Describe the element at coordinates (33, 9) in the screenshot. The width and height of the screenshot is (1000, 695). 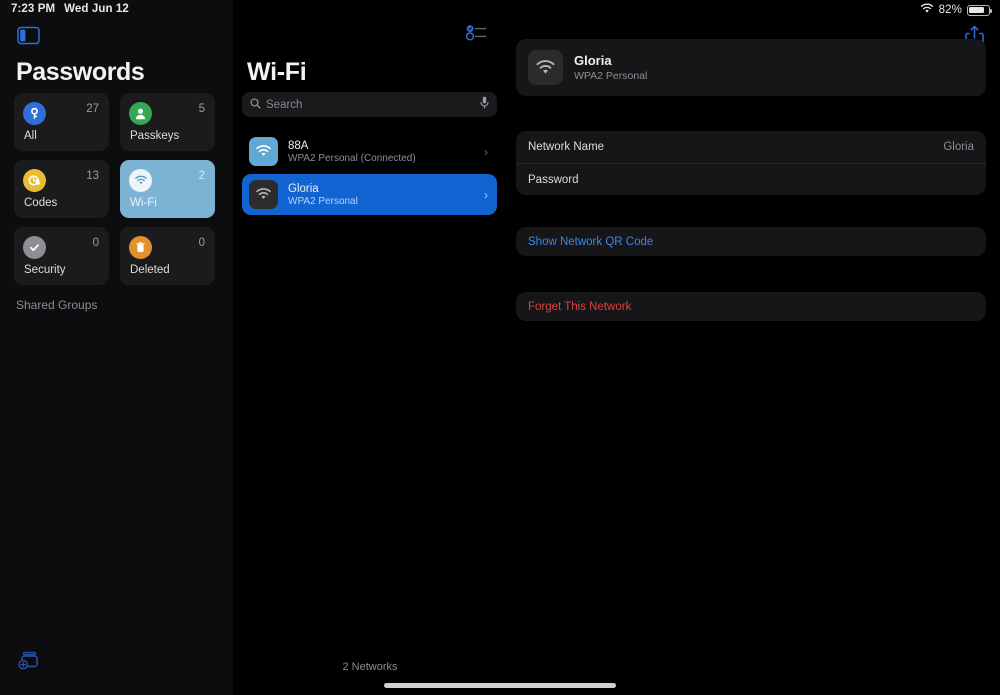
I see `status-time: 7:23 PM` at that location.